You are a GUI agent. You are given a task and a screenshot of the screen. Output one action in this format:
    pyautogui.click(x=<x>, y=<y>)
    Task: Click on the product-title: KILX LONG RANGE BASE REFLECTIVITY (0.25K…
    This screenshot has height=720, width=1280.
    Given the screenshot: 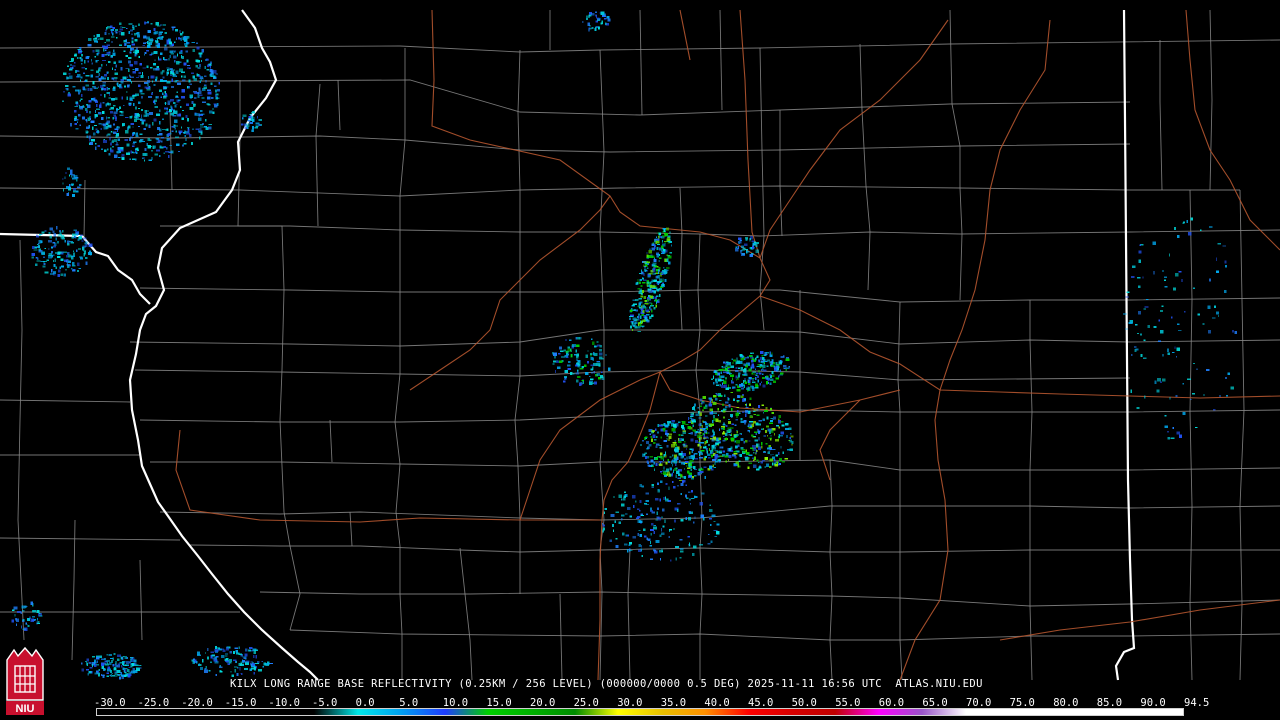 What is the action you would take?
    pyautogui.click(x=606, y=684)
    